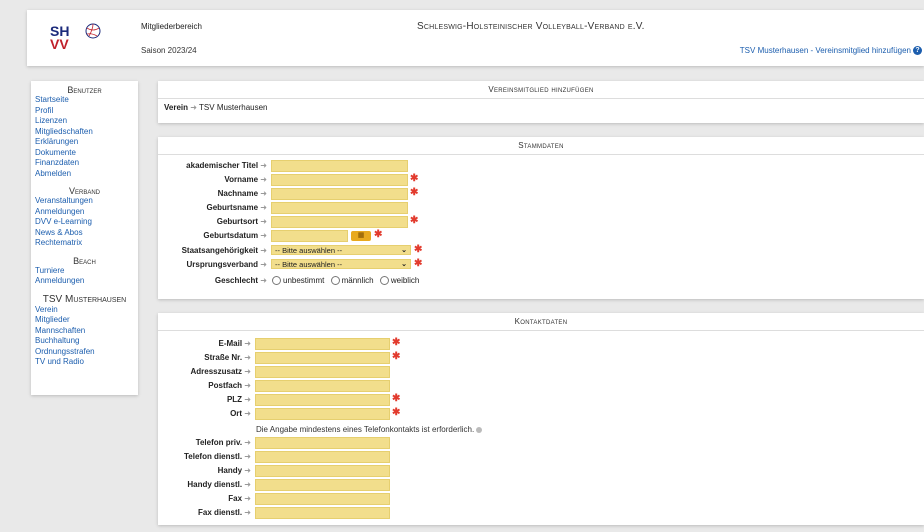 This screenshot has width=924, height=532. What do you see at coordinates (84, 233) in the screenshot?
I see `sidebar-item-news: News & Abos` at bounding box center [84, 233].